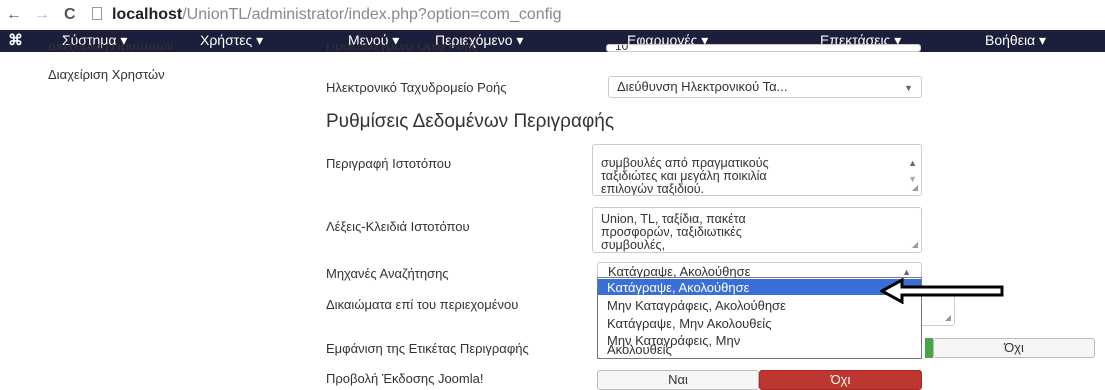 The image size is (1105, 390). I want to click on forward-arrow-icon: →, so click(42, 15).